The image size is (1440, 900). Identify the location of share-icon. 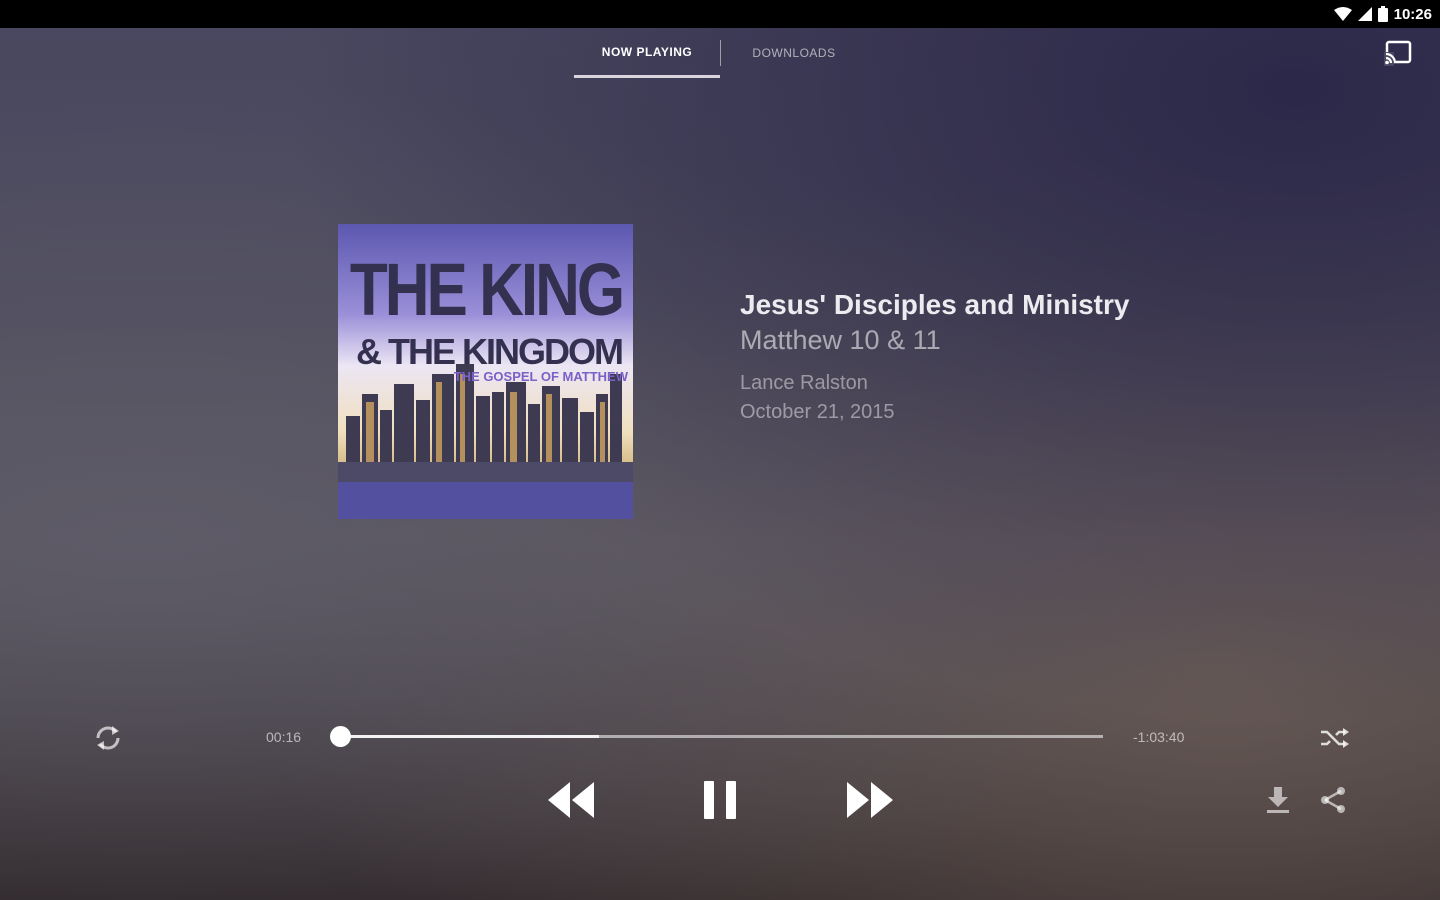
(1333, 800).